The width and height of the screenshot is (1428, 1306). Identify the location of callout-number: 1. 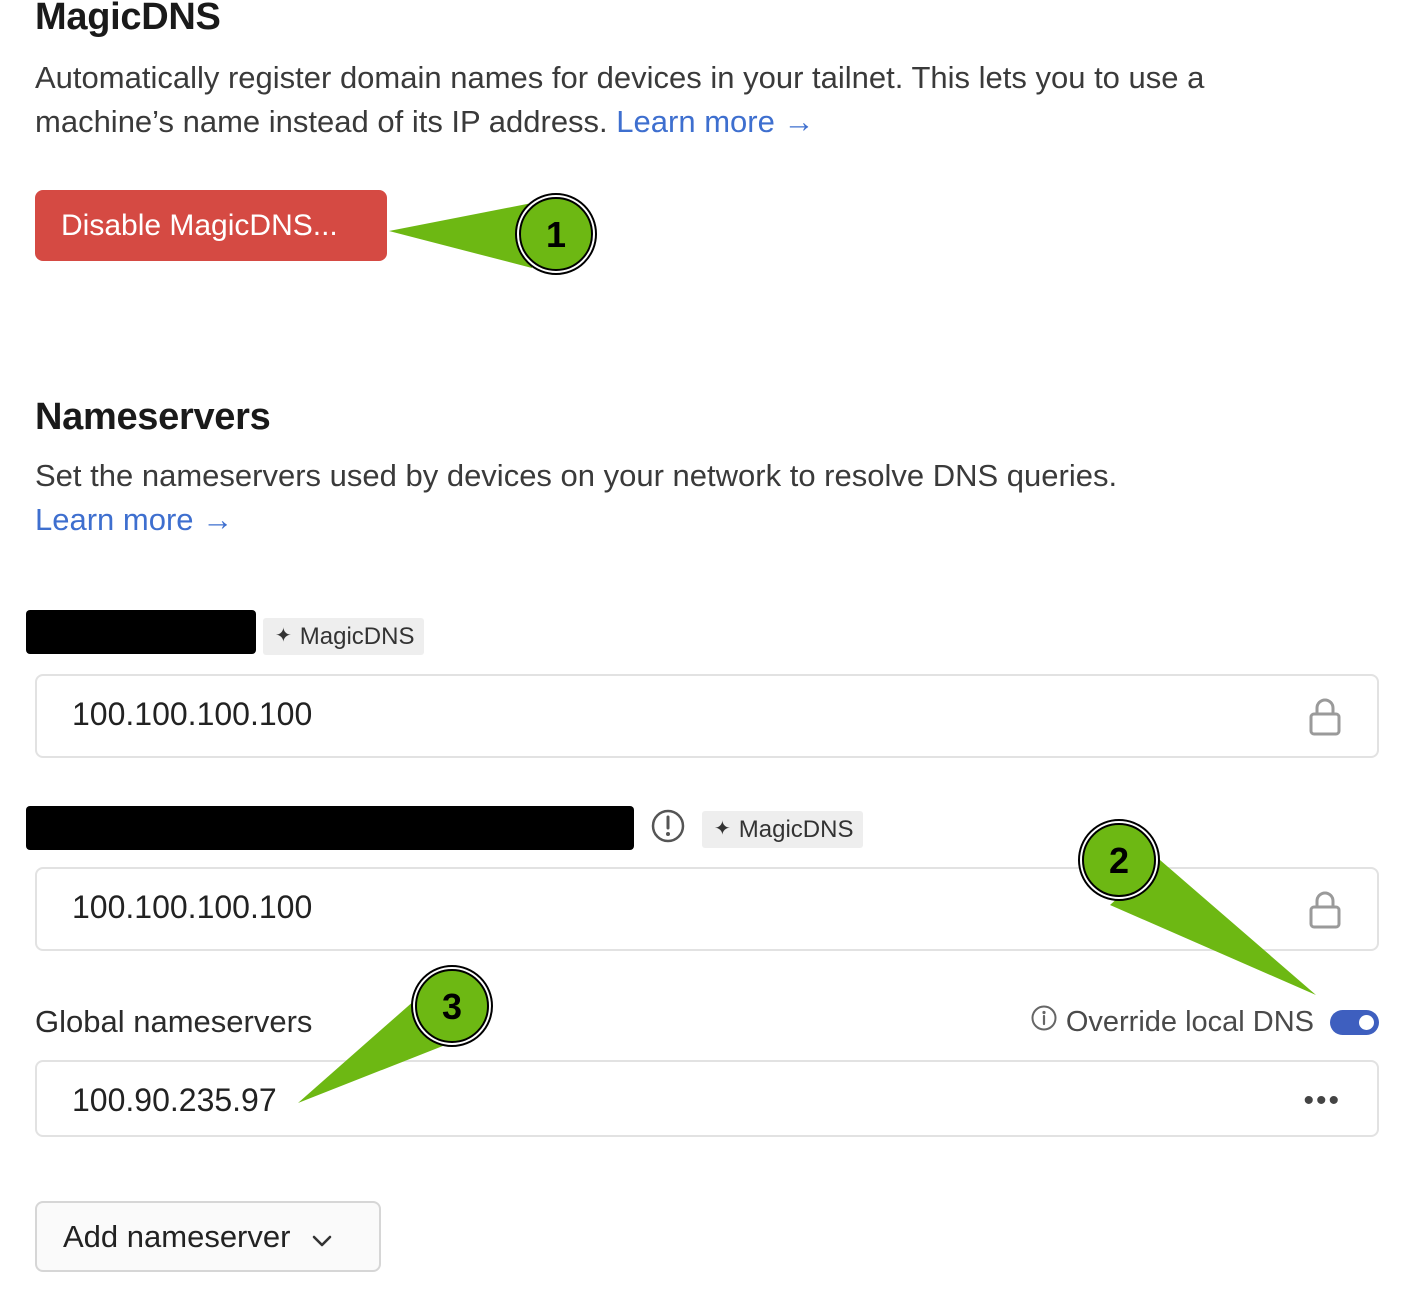
(556, 234).